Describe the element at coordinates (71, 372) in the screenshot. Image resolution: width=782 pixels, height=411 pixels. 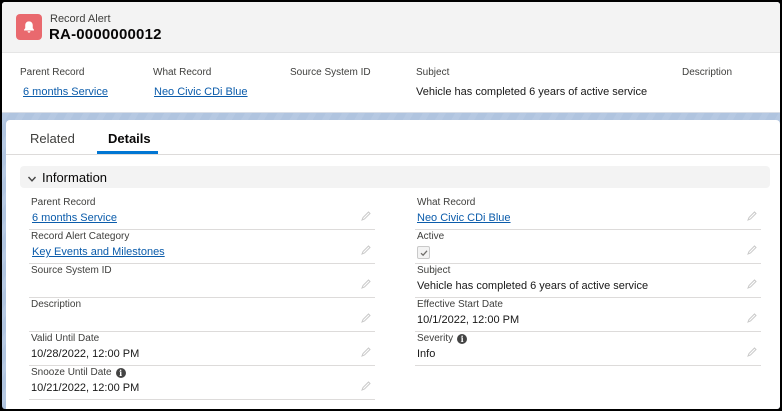
I see `field-label: Snooze Until Date` at that location.